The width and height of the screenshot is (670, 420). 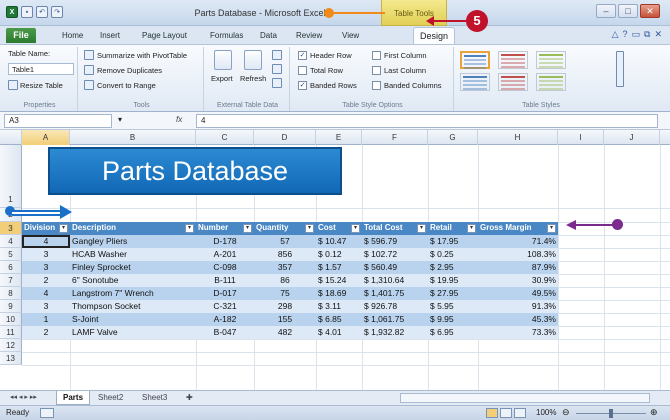 What do you see at coordinates (58, 121) in the screenshot?
I see `name-box: A3` at bounding box center [58, 121].